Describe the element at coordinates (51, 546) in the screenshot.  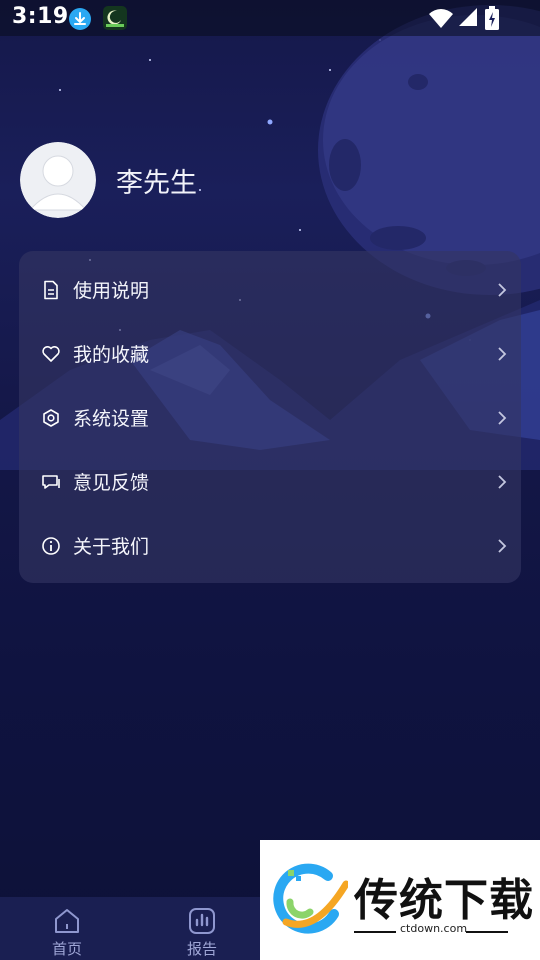
I see `info-icon` at that location.